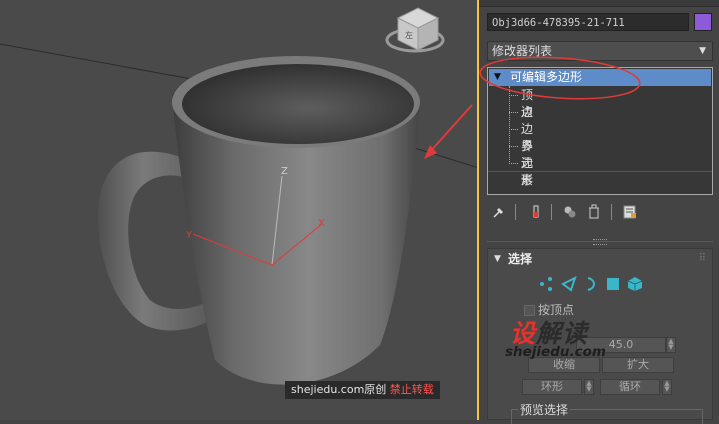 This screenshot has height=424, width=719. I want to click on loop-spinner: ▲ ▼, so click(667, 387).